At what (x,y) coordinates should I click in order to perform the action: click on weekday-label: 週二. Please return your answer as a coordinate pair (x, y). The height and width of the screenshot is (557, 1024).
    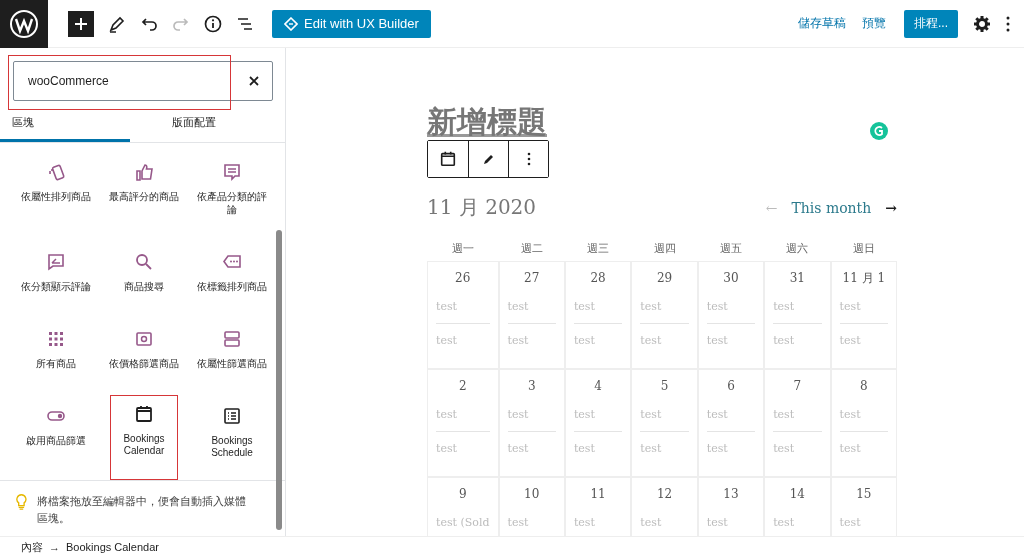
    Looking at the image, I should click on (531, 248).